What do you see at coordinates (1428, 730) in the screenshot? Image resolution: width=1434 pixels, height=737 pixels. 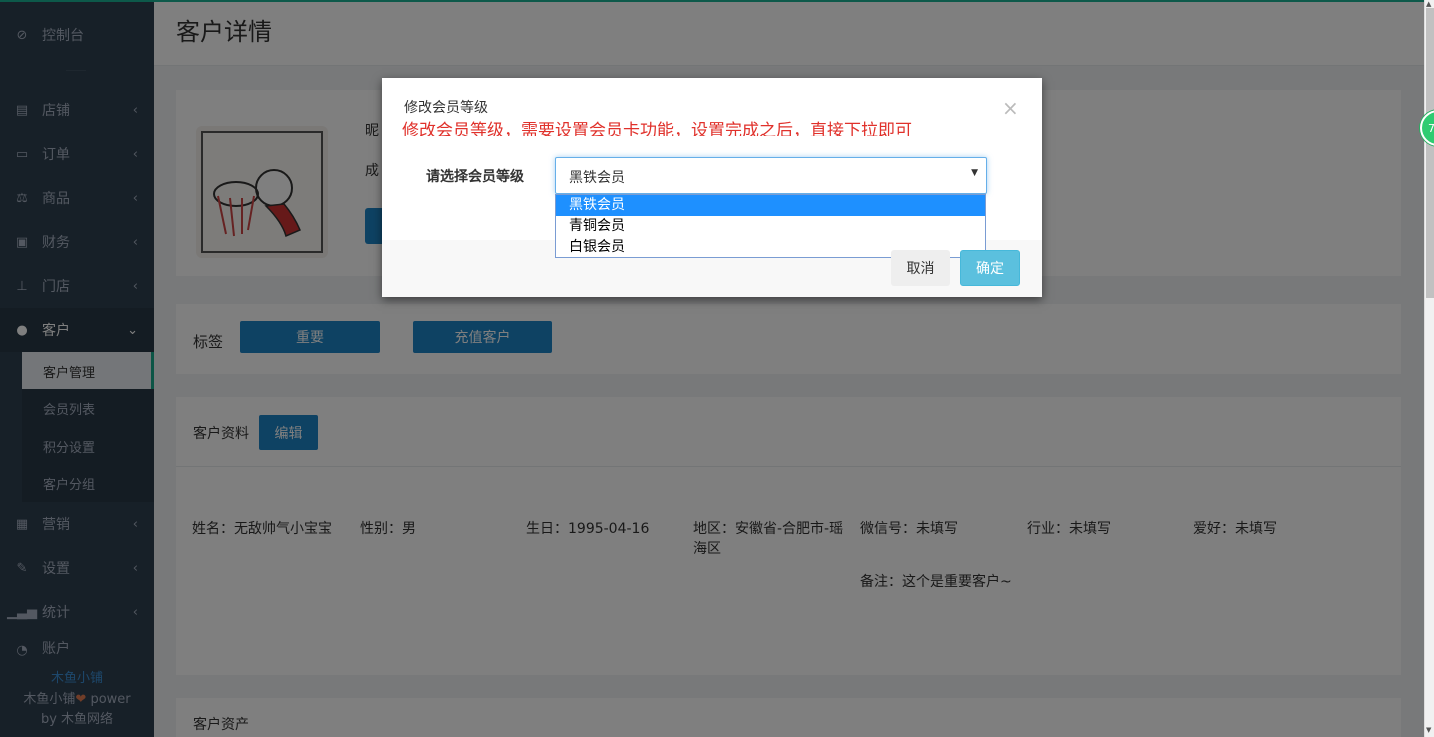 I see `scroll-down-arrow-icon: ▼` at bounding box center [1428, 730].